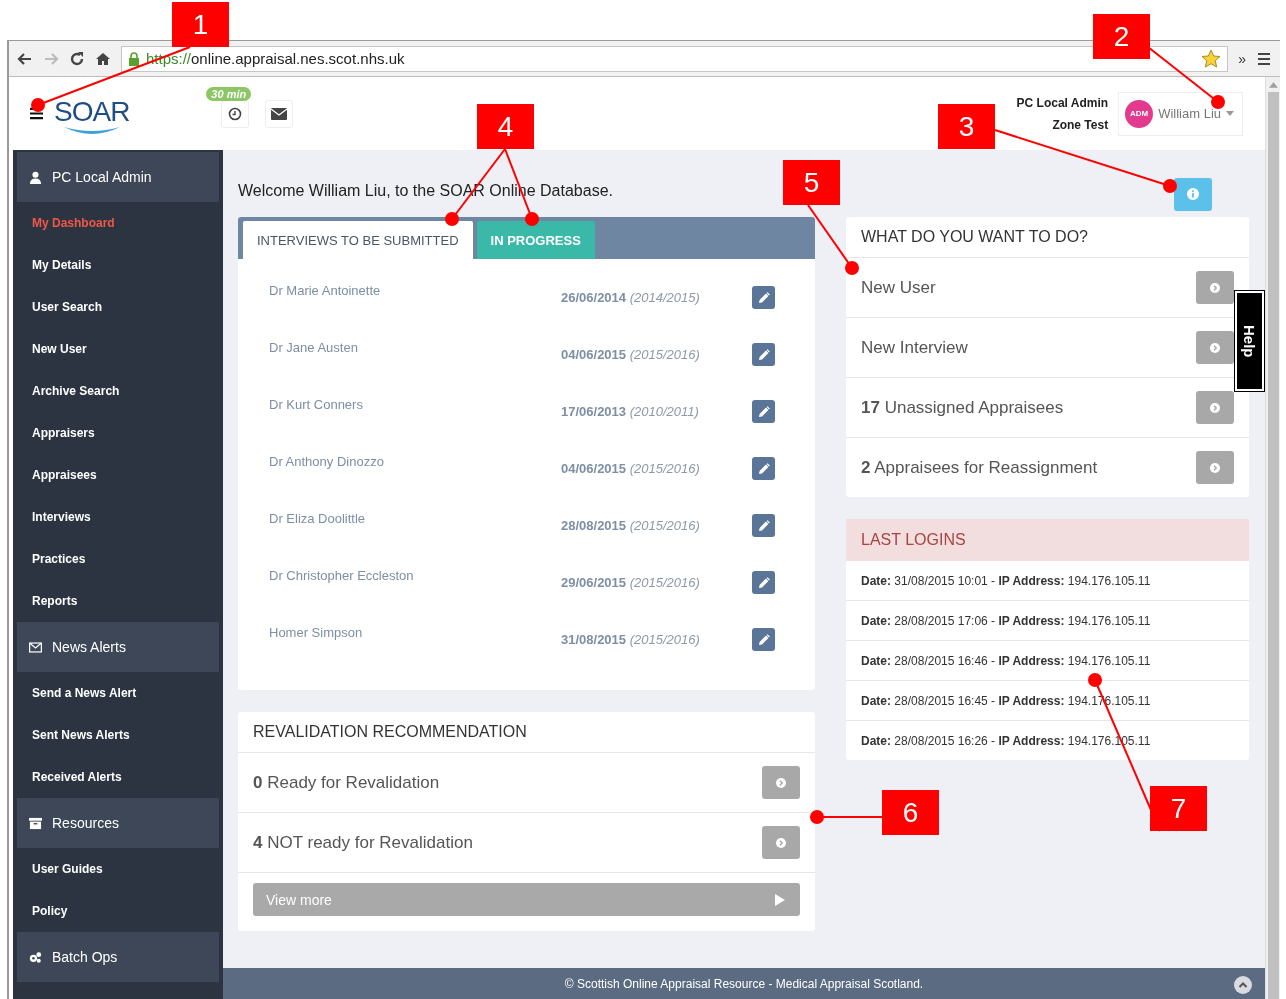 Image resolution: width=1286 pixels, height=999 pixels. I want to click on user-menu-button: ADM William Liu, so click(1180, 113).